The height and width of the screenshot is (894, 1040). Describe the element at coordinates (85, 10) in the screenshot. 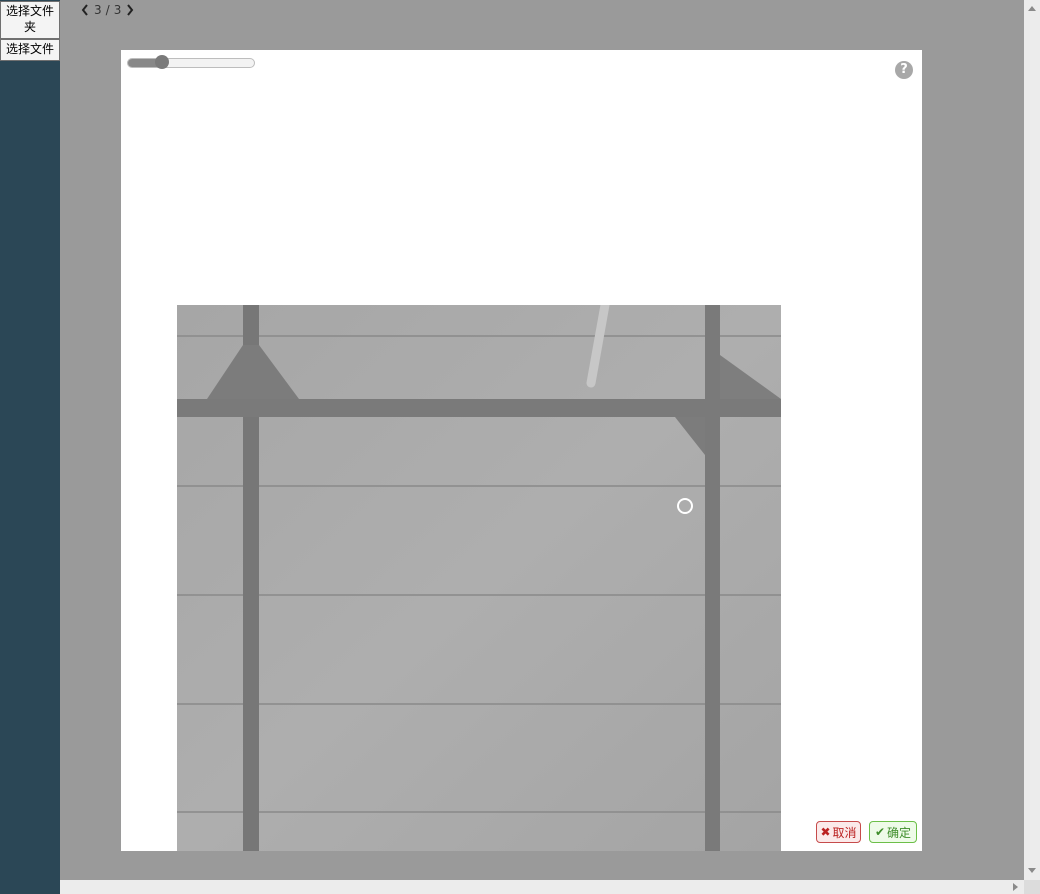

I see `prev-image-icon` at that location.